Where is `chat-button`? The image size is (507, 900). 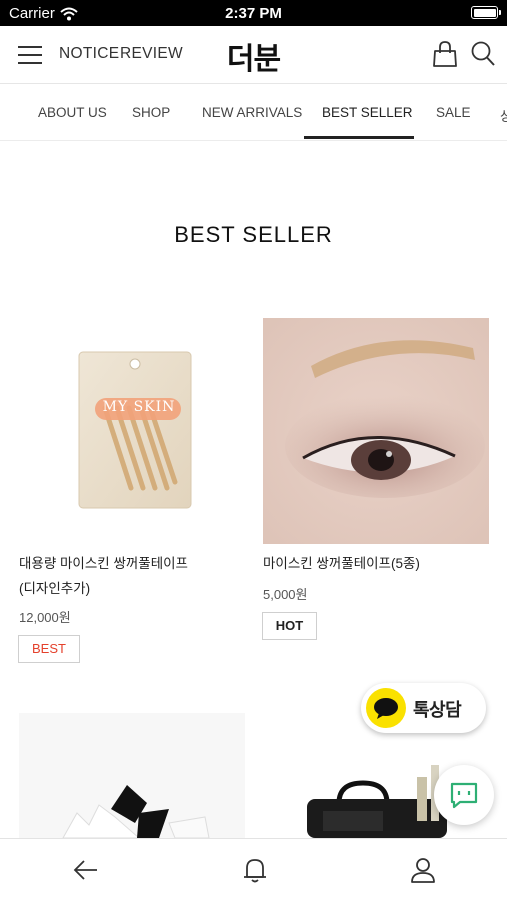 chat-button is located at coordinates (464, 795).